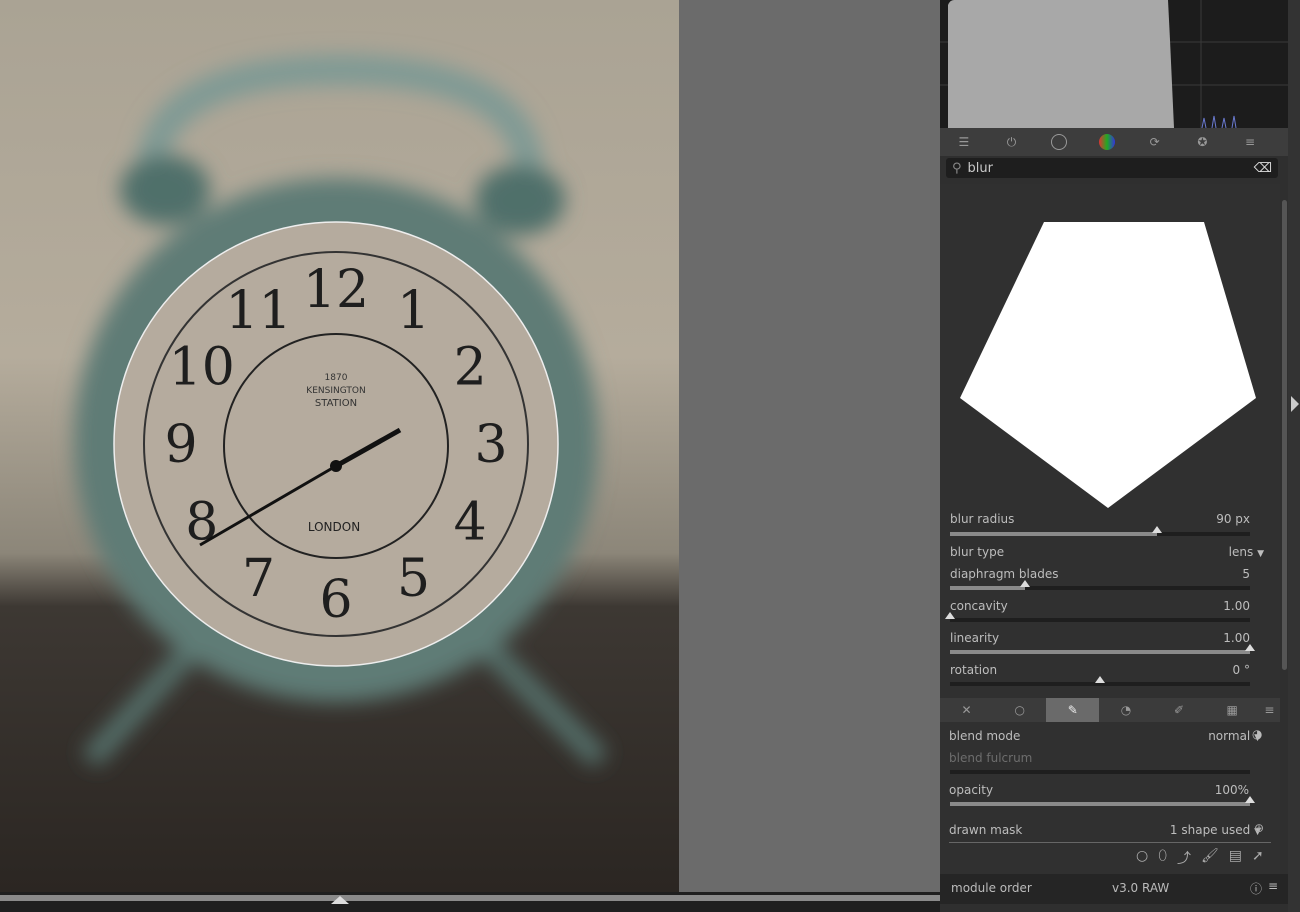 This screenshot has width=1300, height=912. I want to click on clock-number: 3, so click(490, 445).